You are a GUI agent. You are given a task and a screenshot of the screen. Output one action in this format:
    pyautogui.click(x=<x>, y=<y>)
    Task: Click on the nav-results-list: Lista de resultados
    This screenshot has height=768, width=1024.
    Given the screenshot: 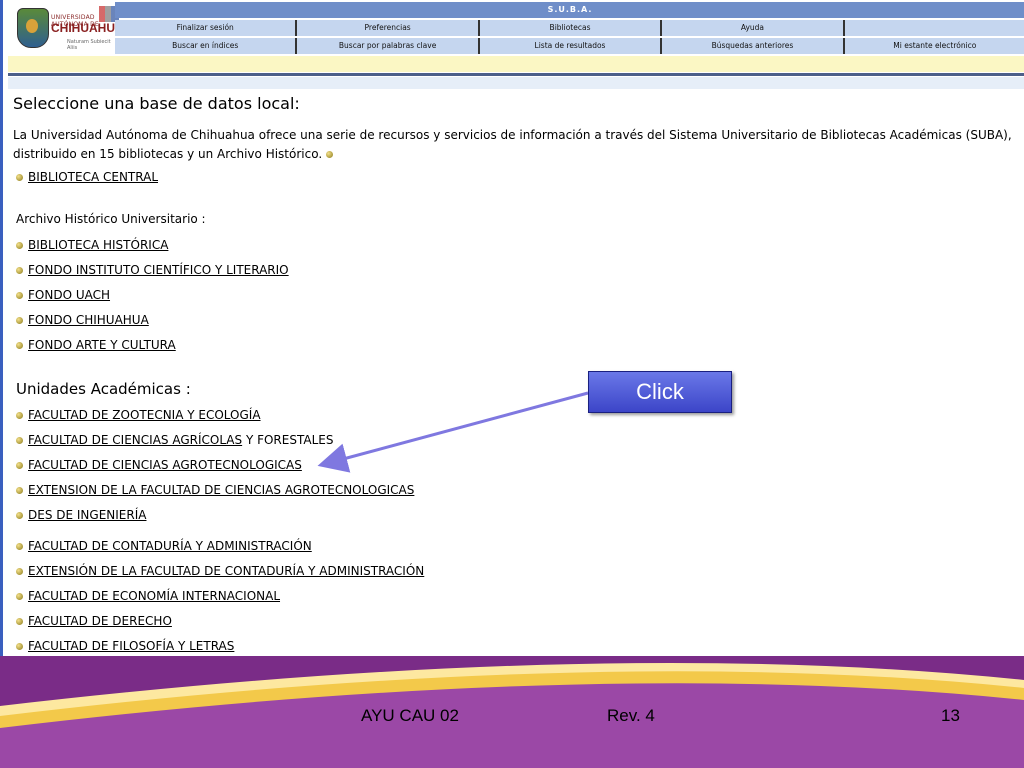 What is the action you would take?
    pyautogui.click(x=571, y=46)
    